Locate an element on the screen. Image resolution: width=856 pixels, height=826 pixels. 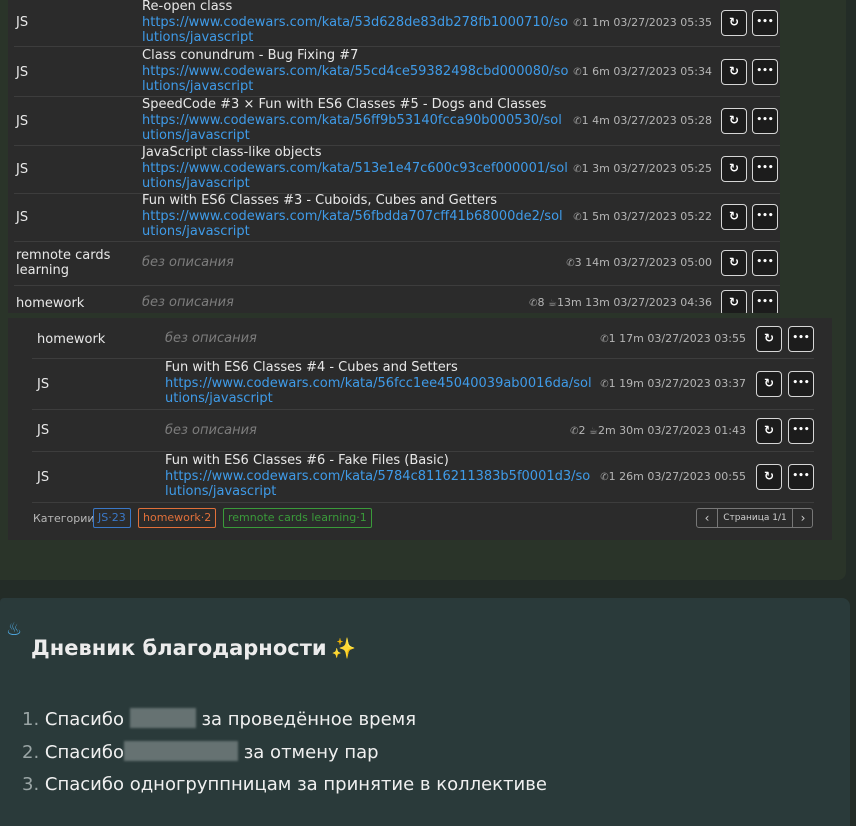
row-title: Re-open class is located at coordinates (187, 7).